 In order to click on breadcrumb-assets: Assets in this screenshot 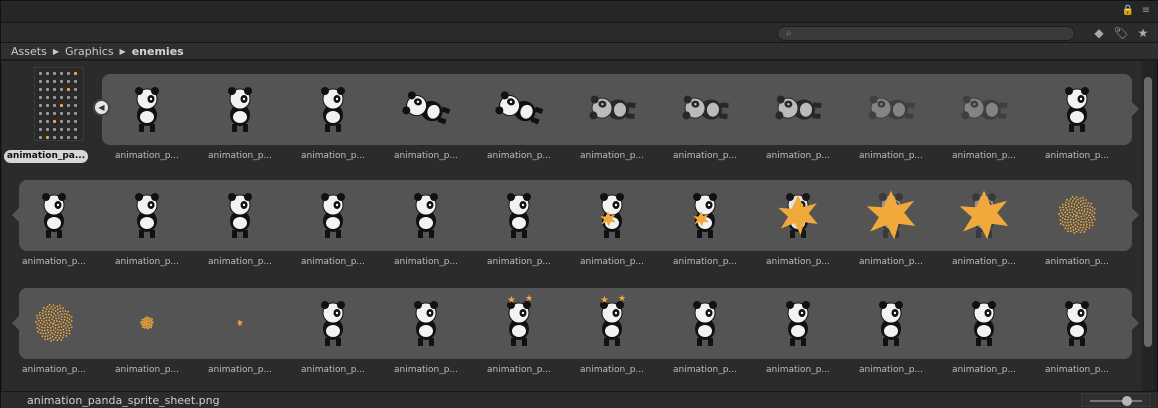, I will do `click(29, 51)`.